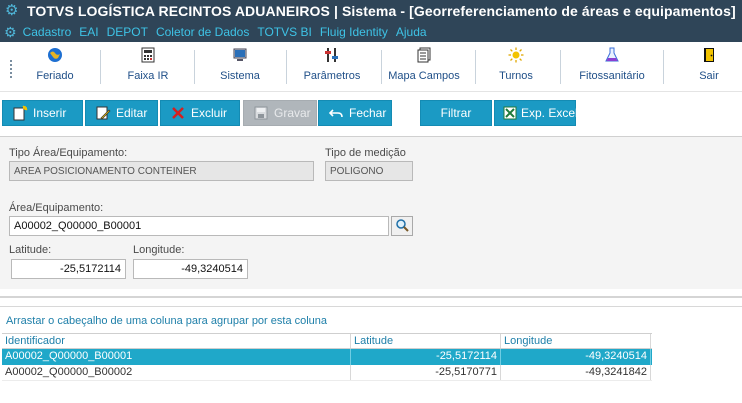  I want to click on area-equipamento-label: Área/Equipamento:, so click(56, 208).